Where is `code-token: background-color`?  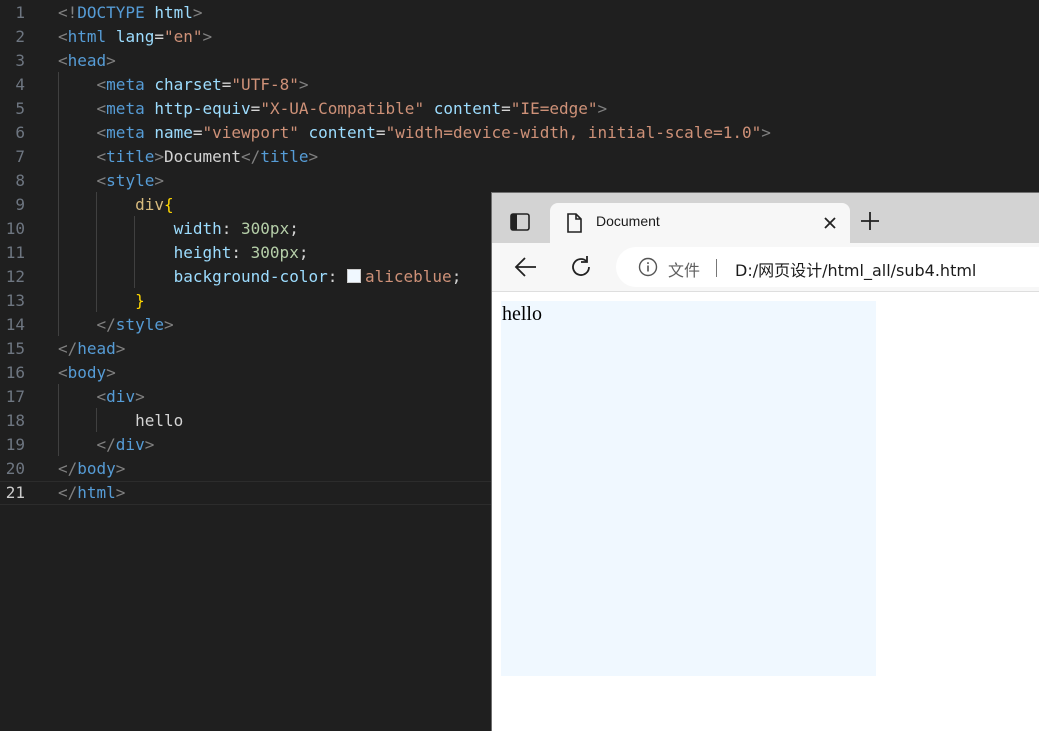
code-token: background-color is located at coordinates (250, 276).